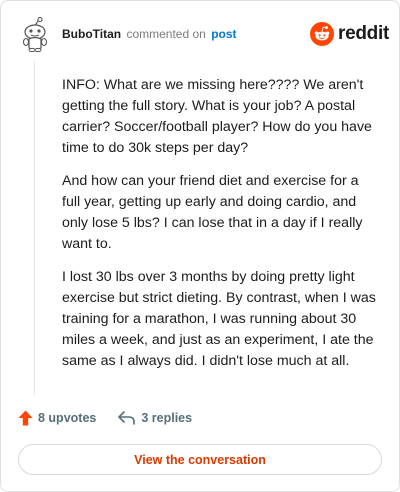 The height and width of the screenshot is (492, 400). I want to click on reddit-wordmark: reddit, so click(363, 33).